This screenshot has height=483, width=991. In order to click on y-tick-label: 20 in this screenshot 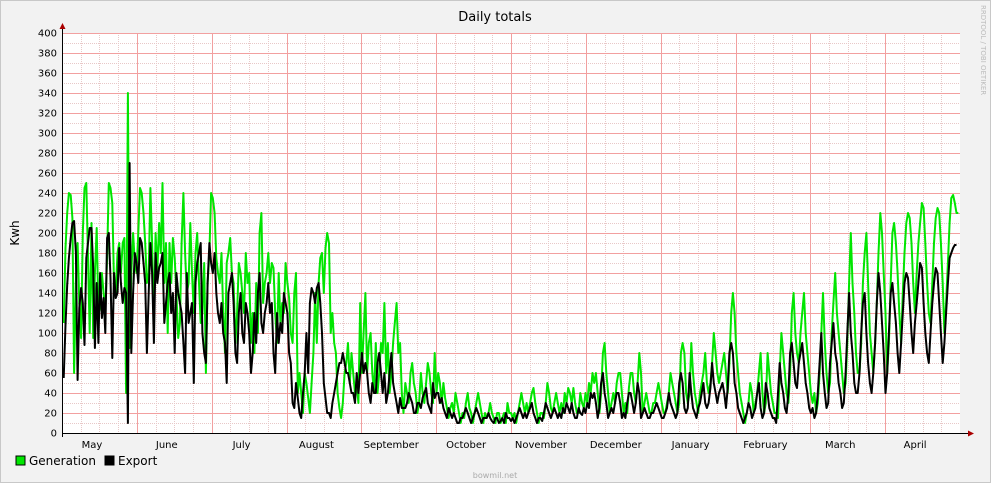, I will do `click(50, 414)`.